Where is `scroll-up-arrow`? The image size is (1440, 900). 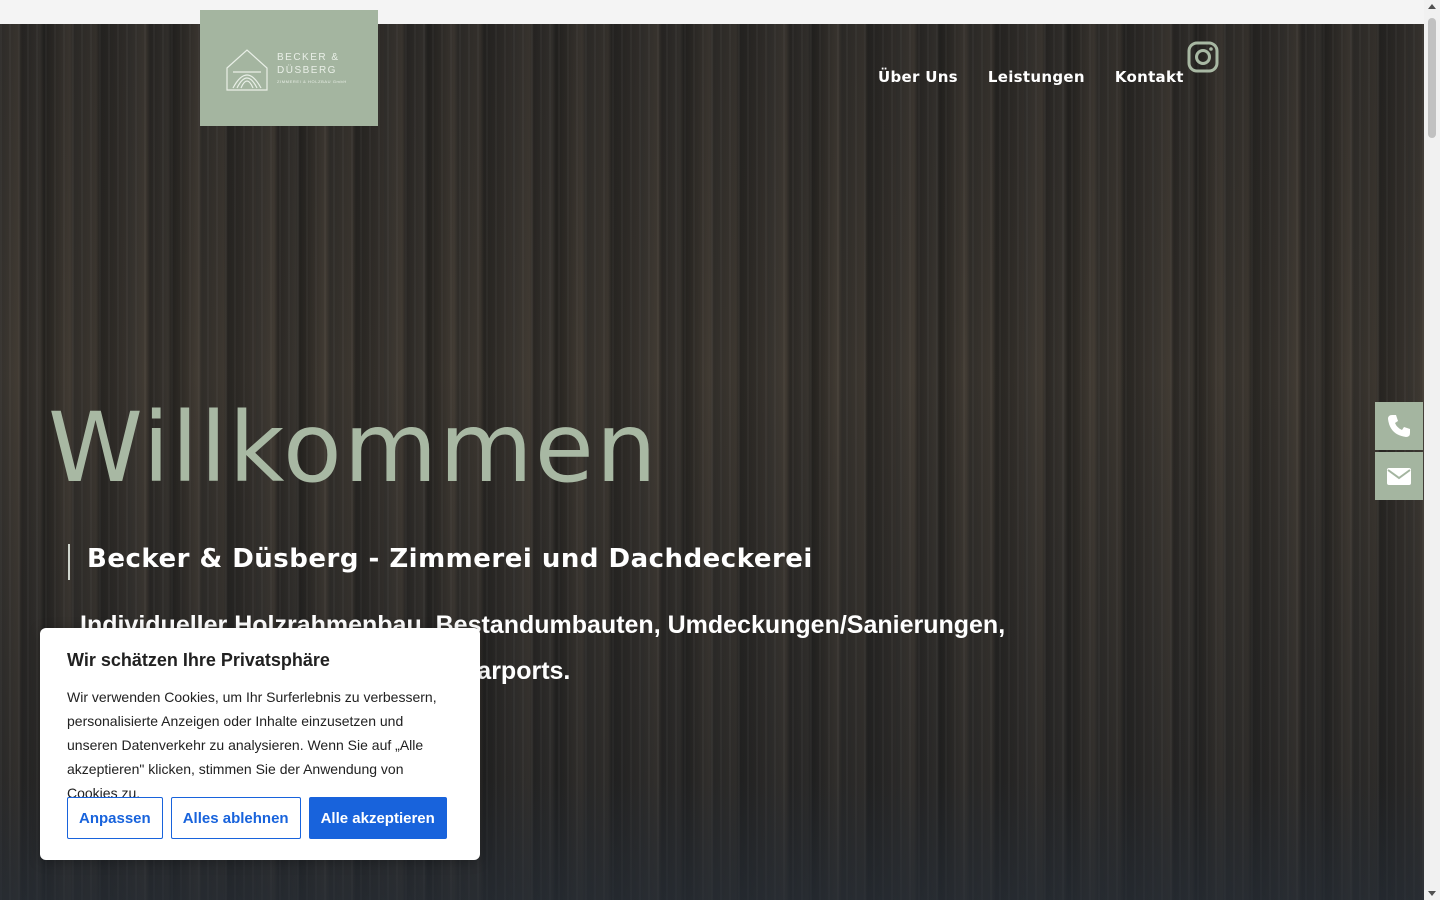
scroll-up-arrow is located at coordinates (1432, 6).